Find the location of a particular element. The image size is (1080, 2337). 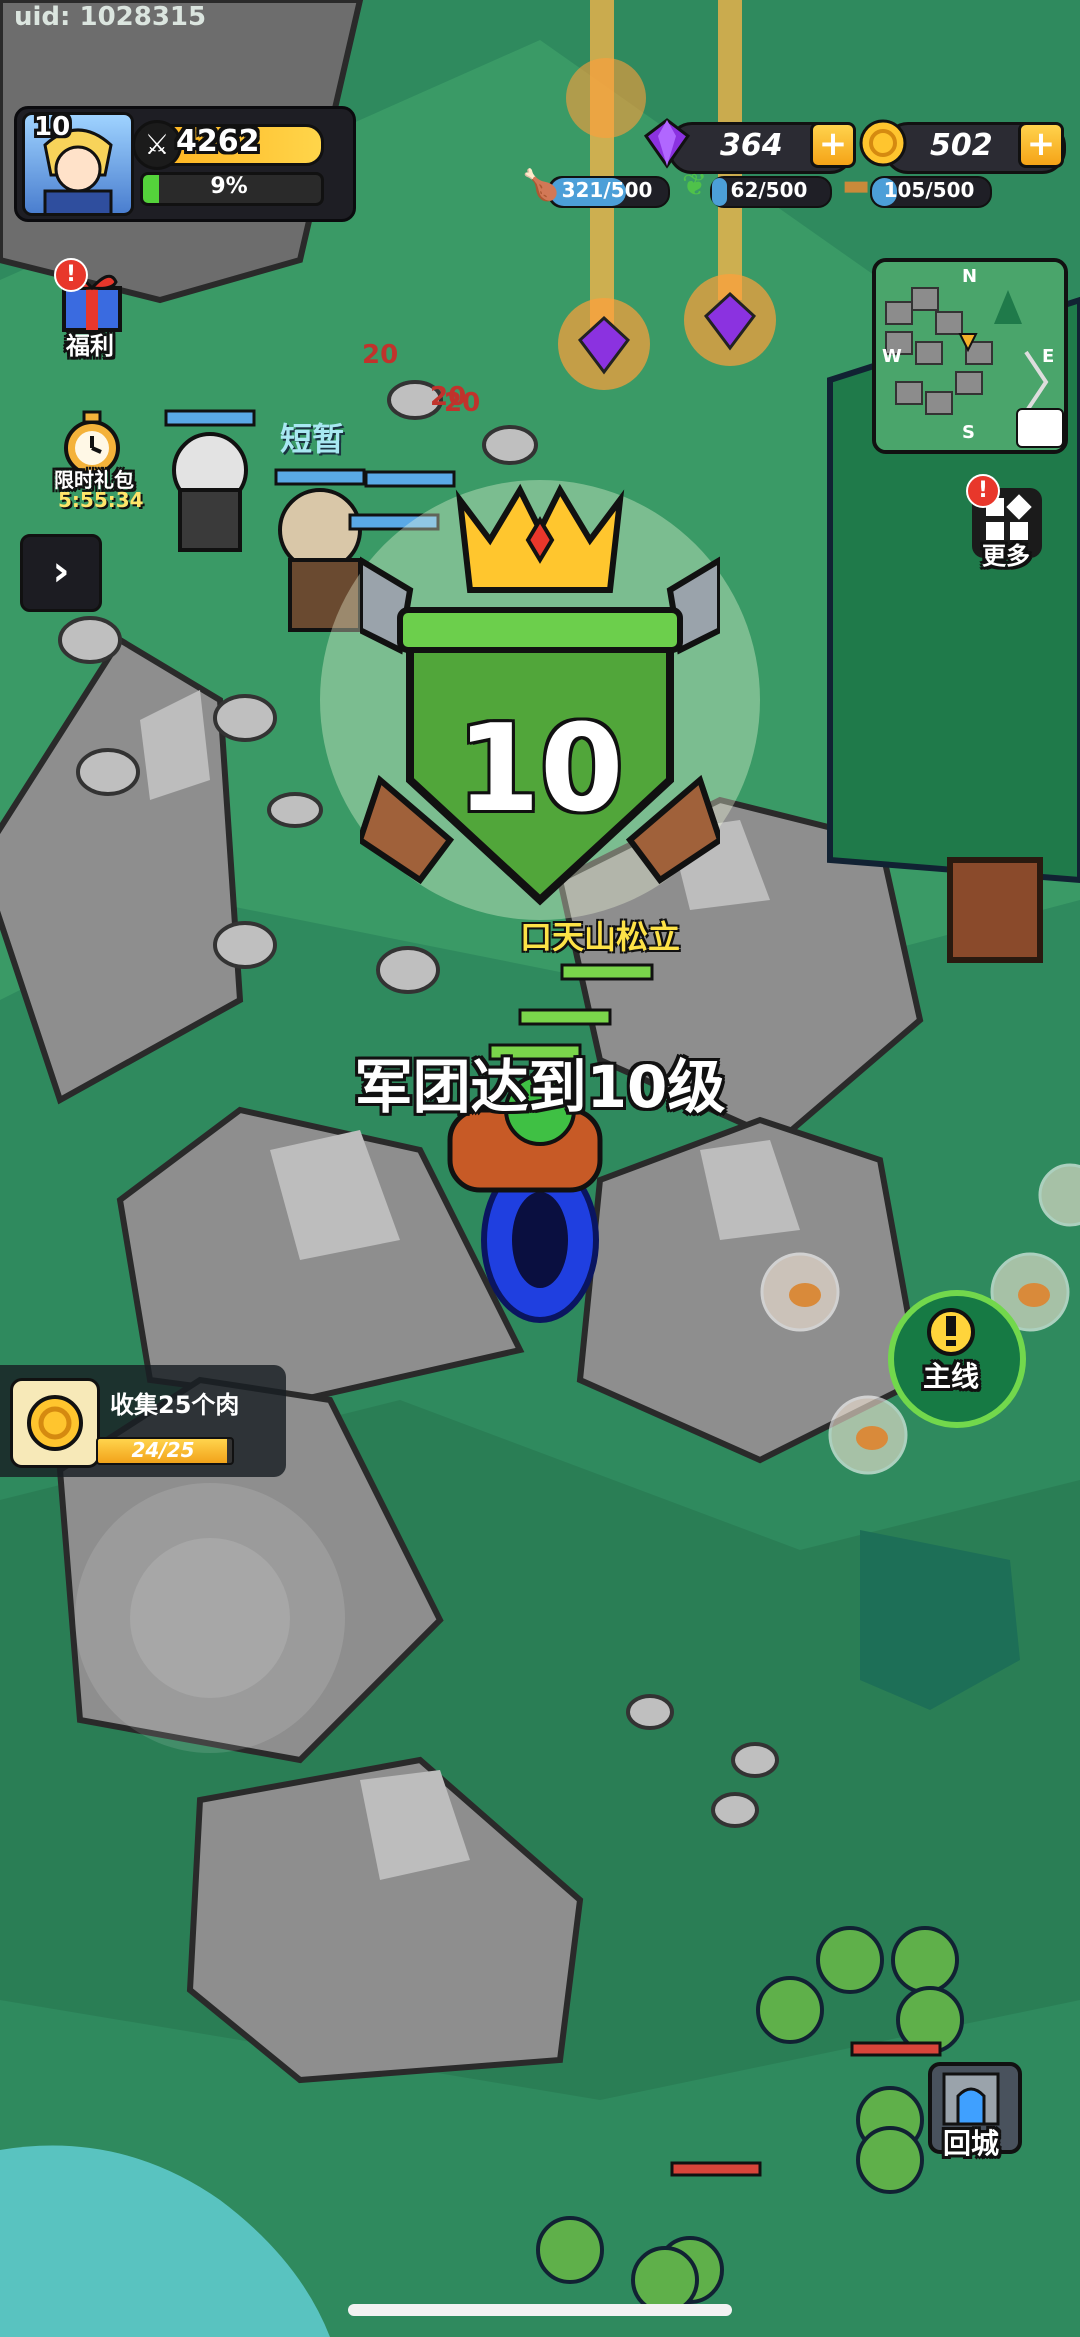

quest-description: 收集25个肉 is located at coordinates (175, 1405).